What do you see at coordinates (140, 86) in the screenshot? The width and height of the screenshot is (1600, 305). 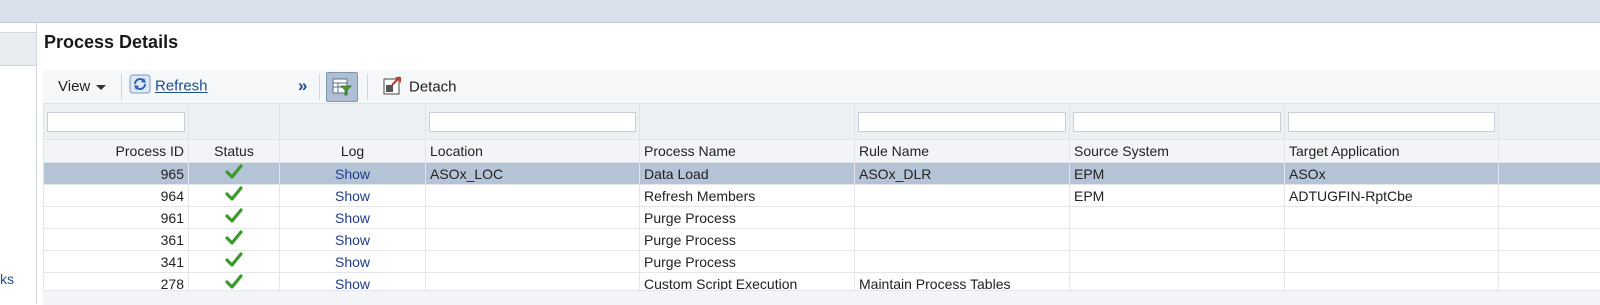 I see `refresh-icon` at bounding box center [140, 86].